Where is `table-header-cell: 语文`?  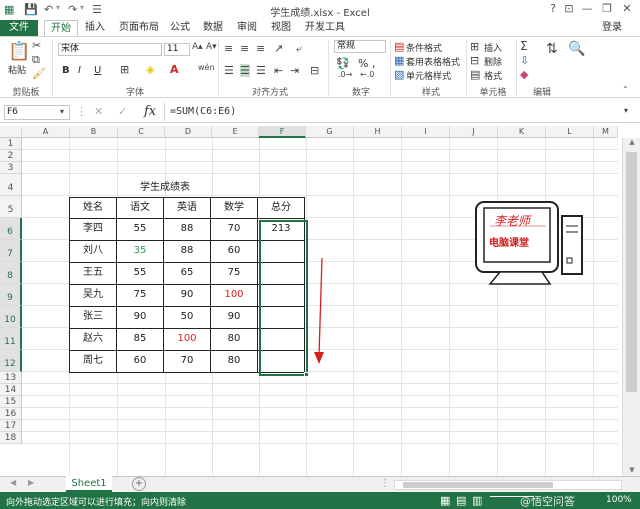
table-header-cell: 语文 is located at coordinates (140, 208).